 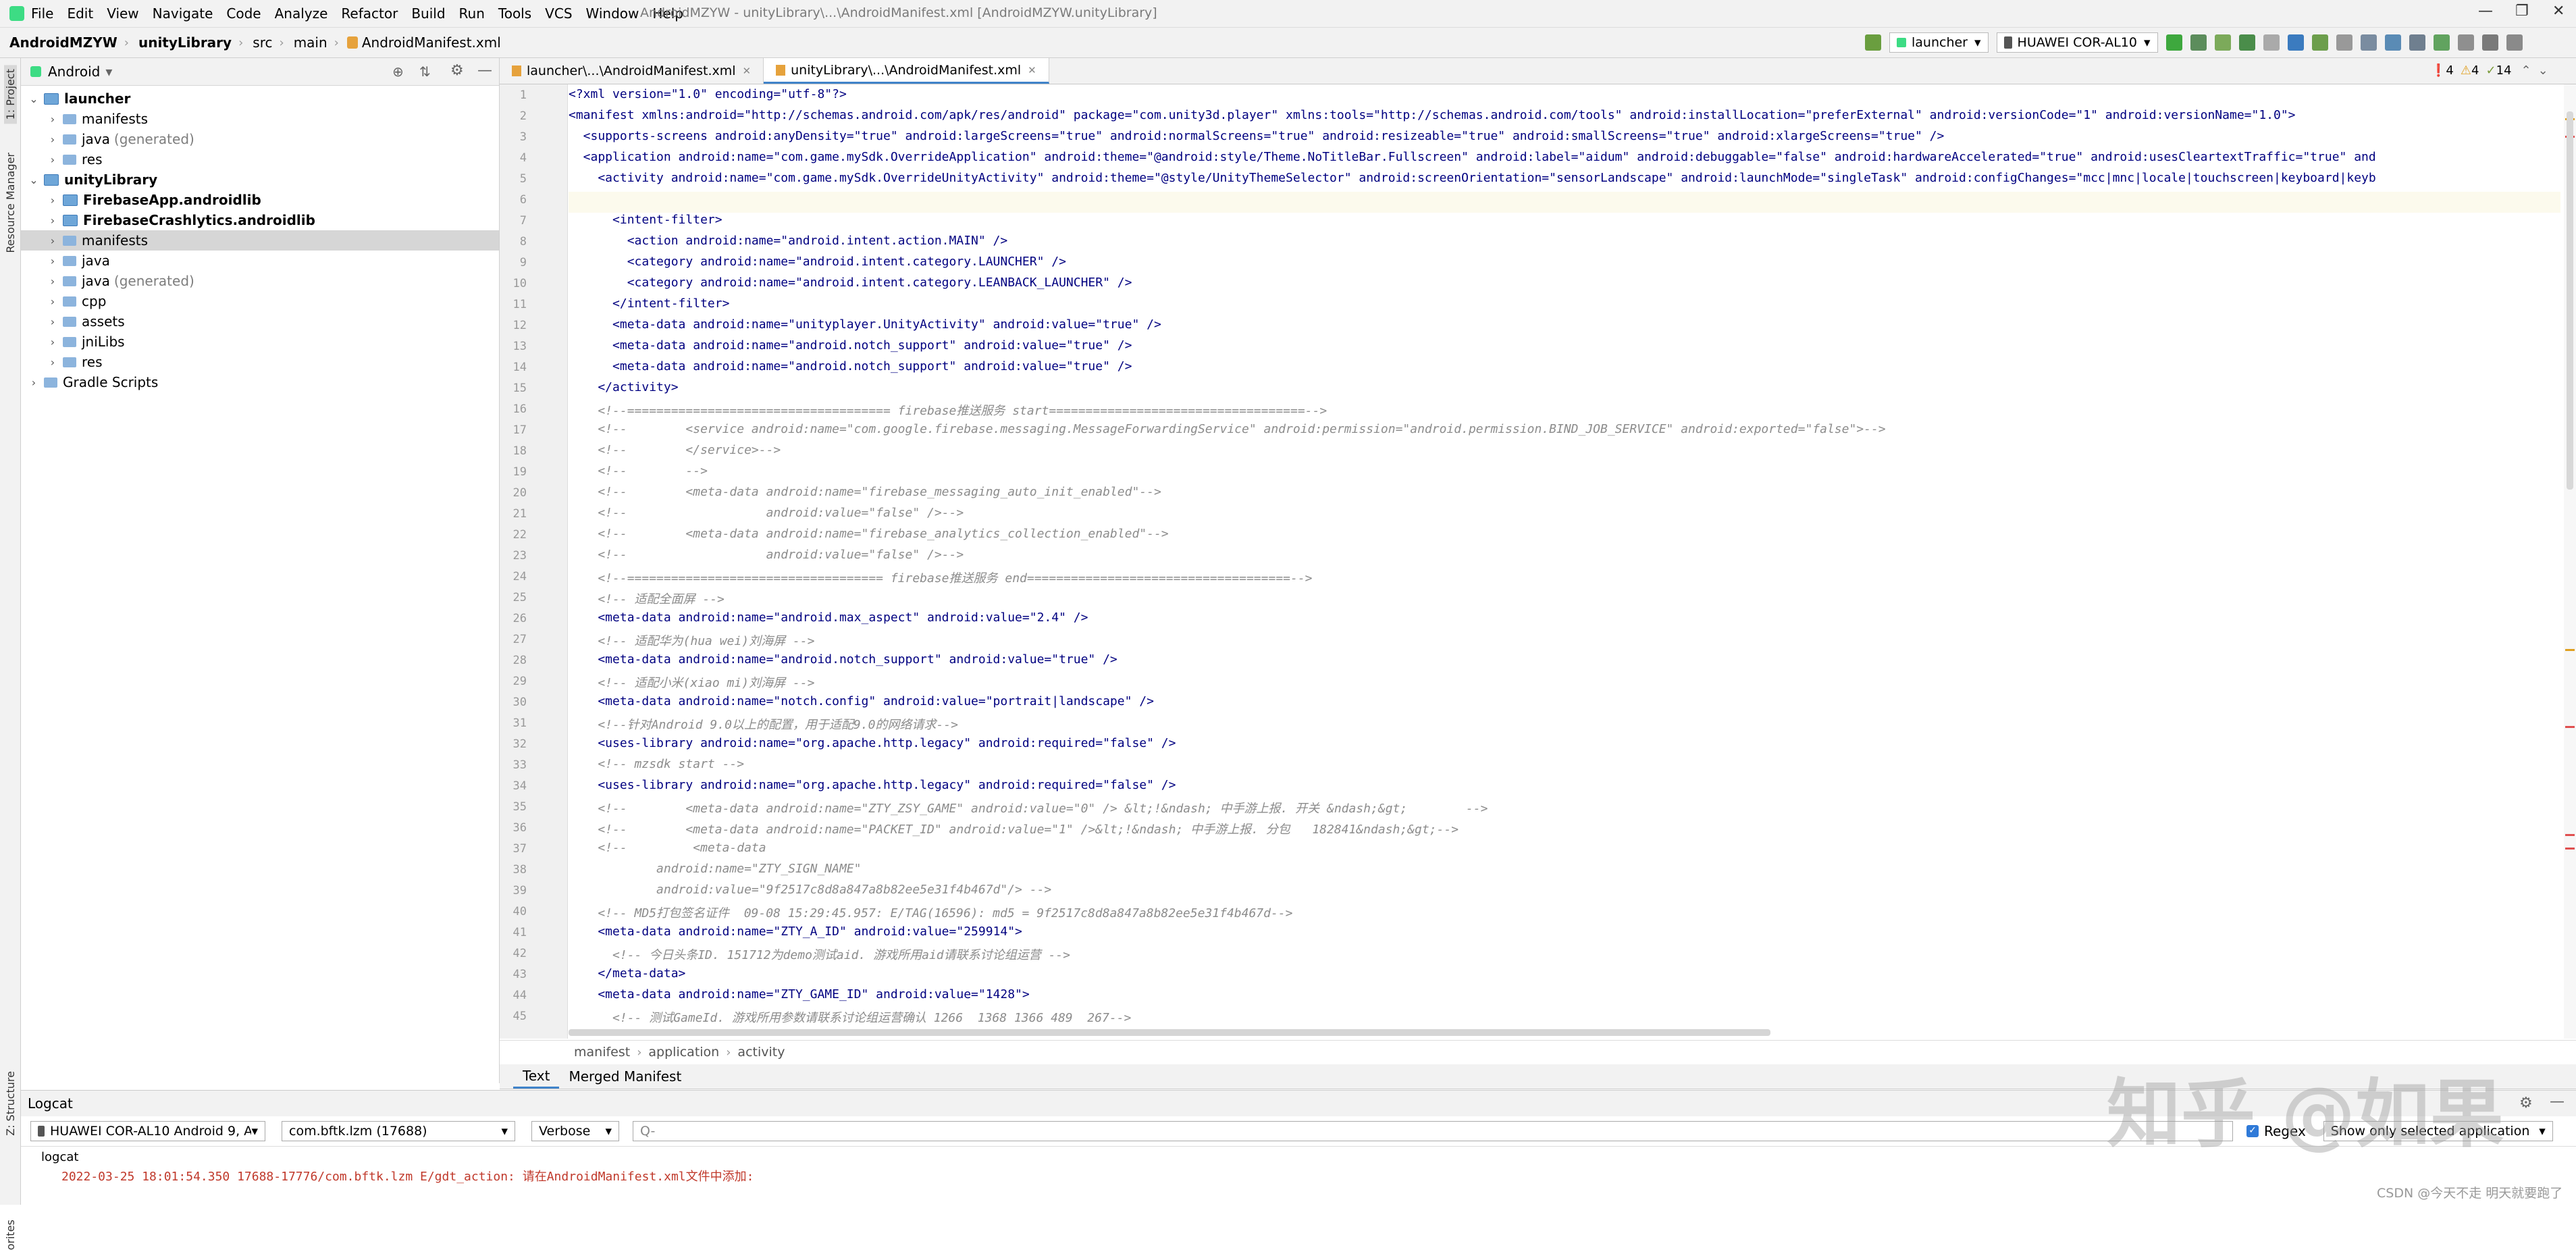 What do you see at coordinates (428, 13) in the screenshot?
I see `menu-build: Build` at bounding box center [428, 13].